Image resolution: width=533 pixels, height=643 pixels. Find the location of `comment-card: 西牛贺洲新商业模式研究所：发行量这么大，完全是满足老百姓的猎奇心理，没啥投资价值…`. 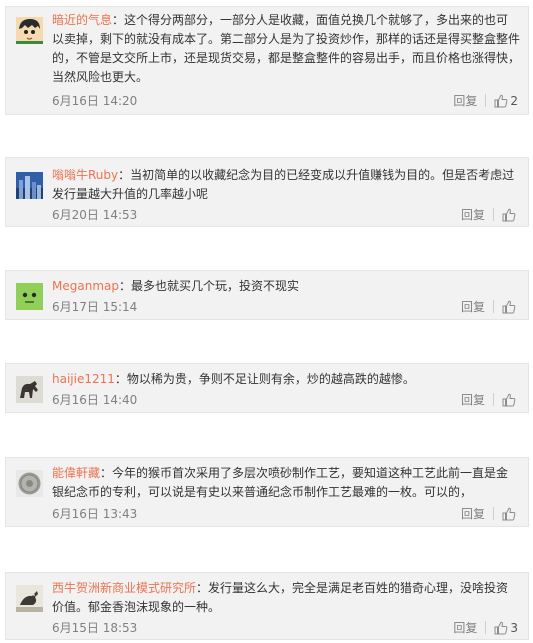

comment-card: 西牛贺洲新商业模式研究所：发行量这么大，完全是满足老百姓的猎奇心理，没啥投资价值… is located at coordinates (267, 606).